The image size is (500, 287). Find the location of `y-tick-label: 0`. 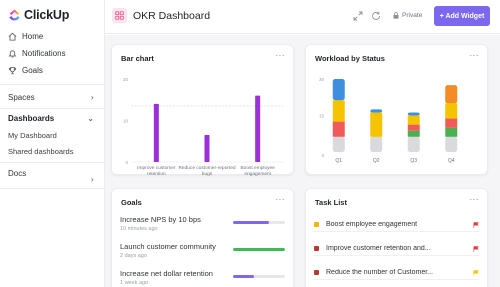

y-tick-label: 0 is located at coordinates (126, 162).